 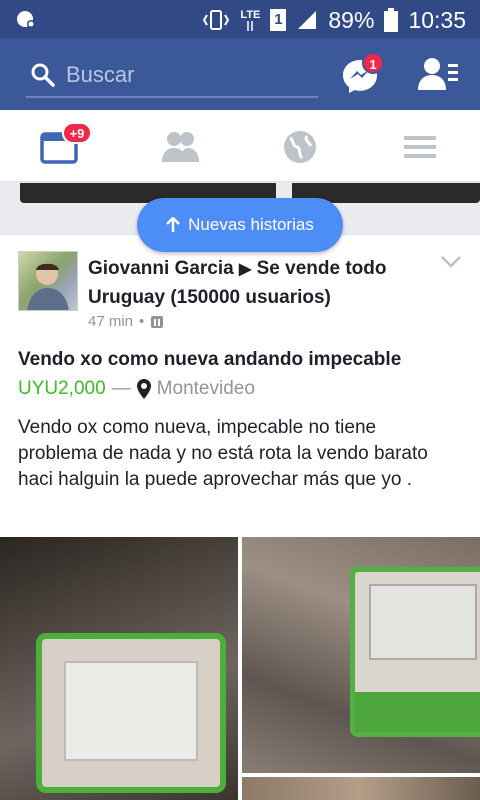 What do you see at coordinates (245, 269) in the screenshot?
I see `arrow-right-icon: ▶` at bounding box center [245, 269].